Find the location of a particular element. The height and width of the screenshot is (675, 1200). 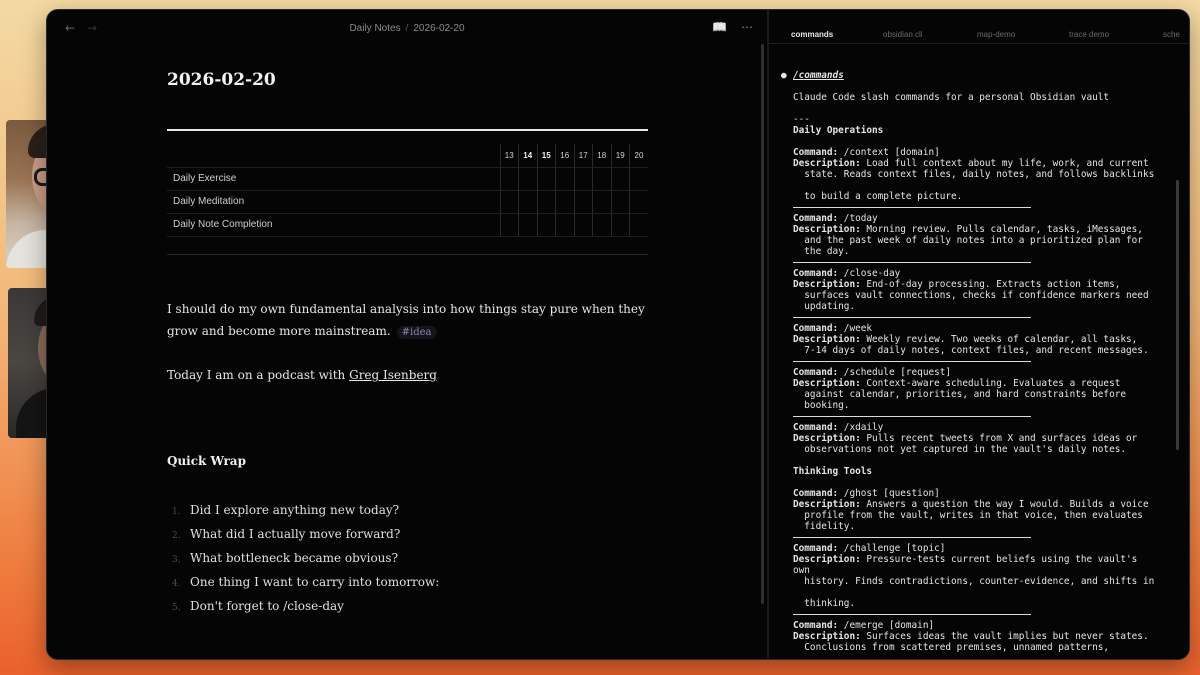

description-continuation: booking. is located at coordinates (973, 405).